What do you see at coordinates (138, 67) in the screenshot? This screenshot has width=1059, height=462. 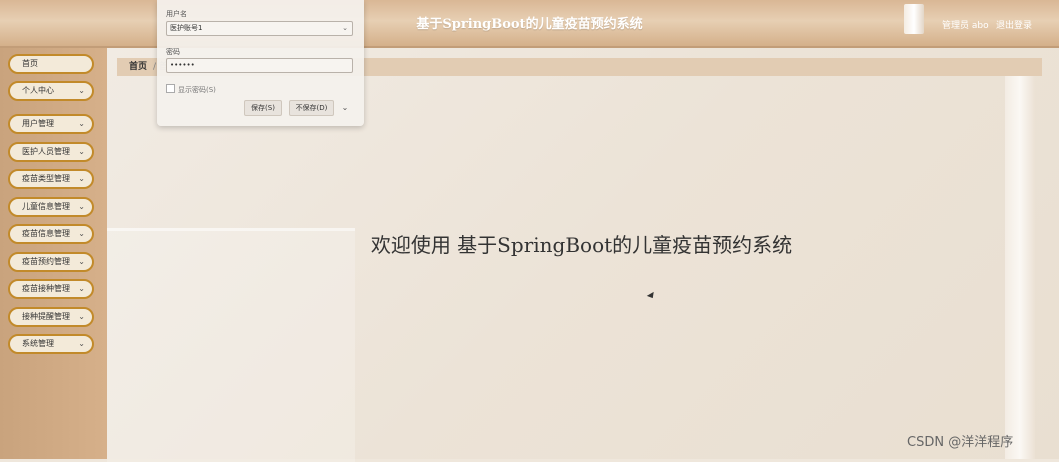 I see `breadcrumb-home: 首页` at bounding box center [138, 67].